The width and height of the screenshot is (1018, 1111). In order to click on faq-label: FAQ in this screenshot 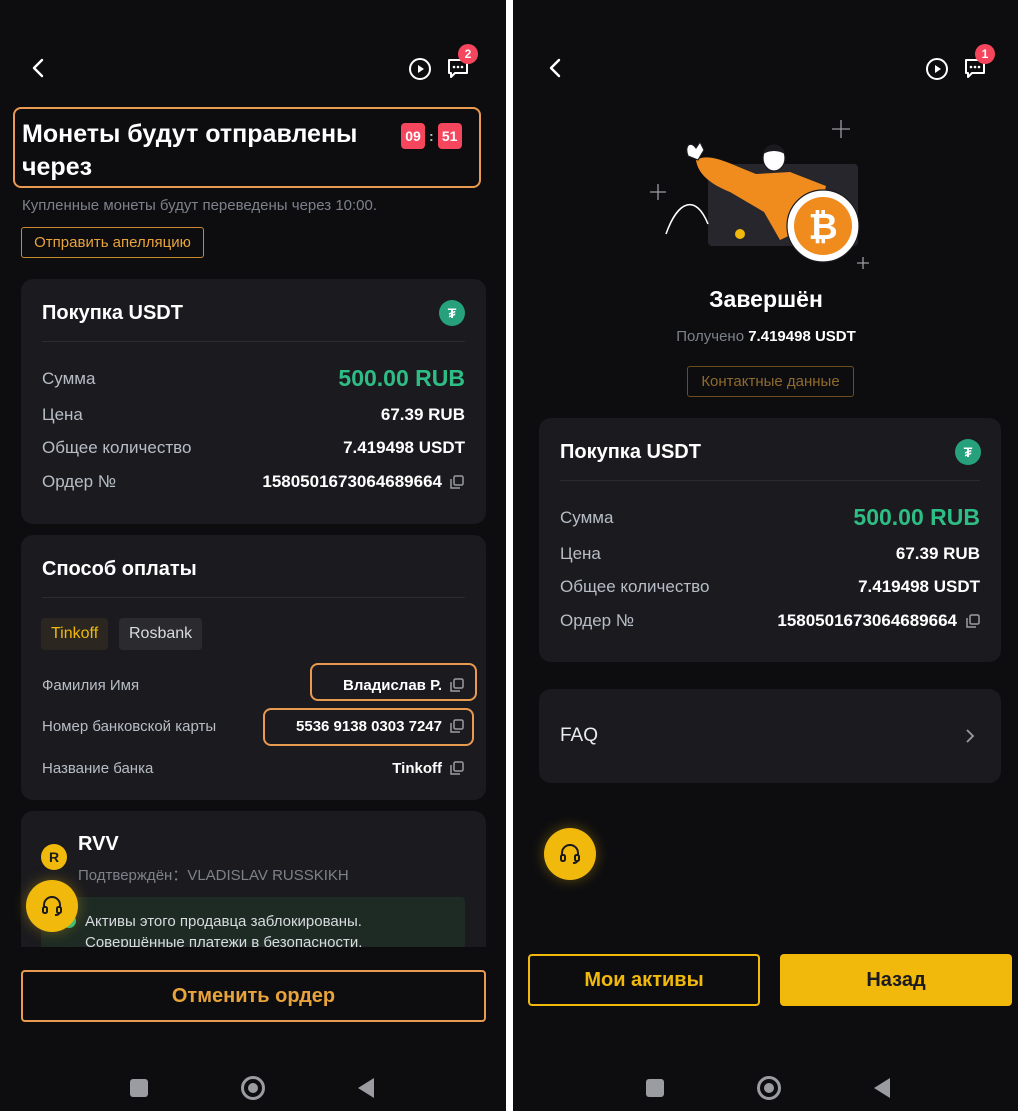, I will do `click(579, 735)`.